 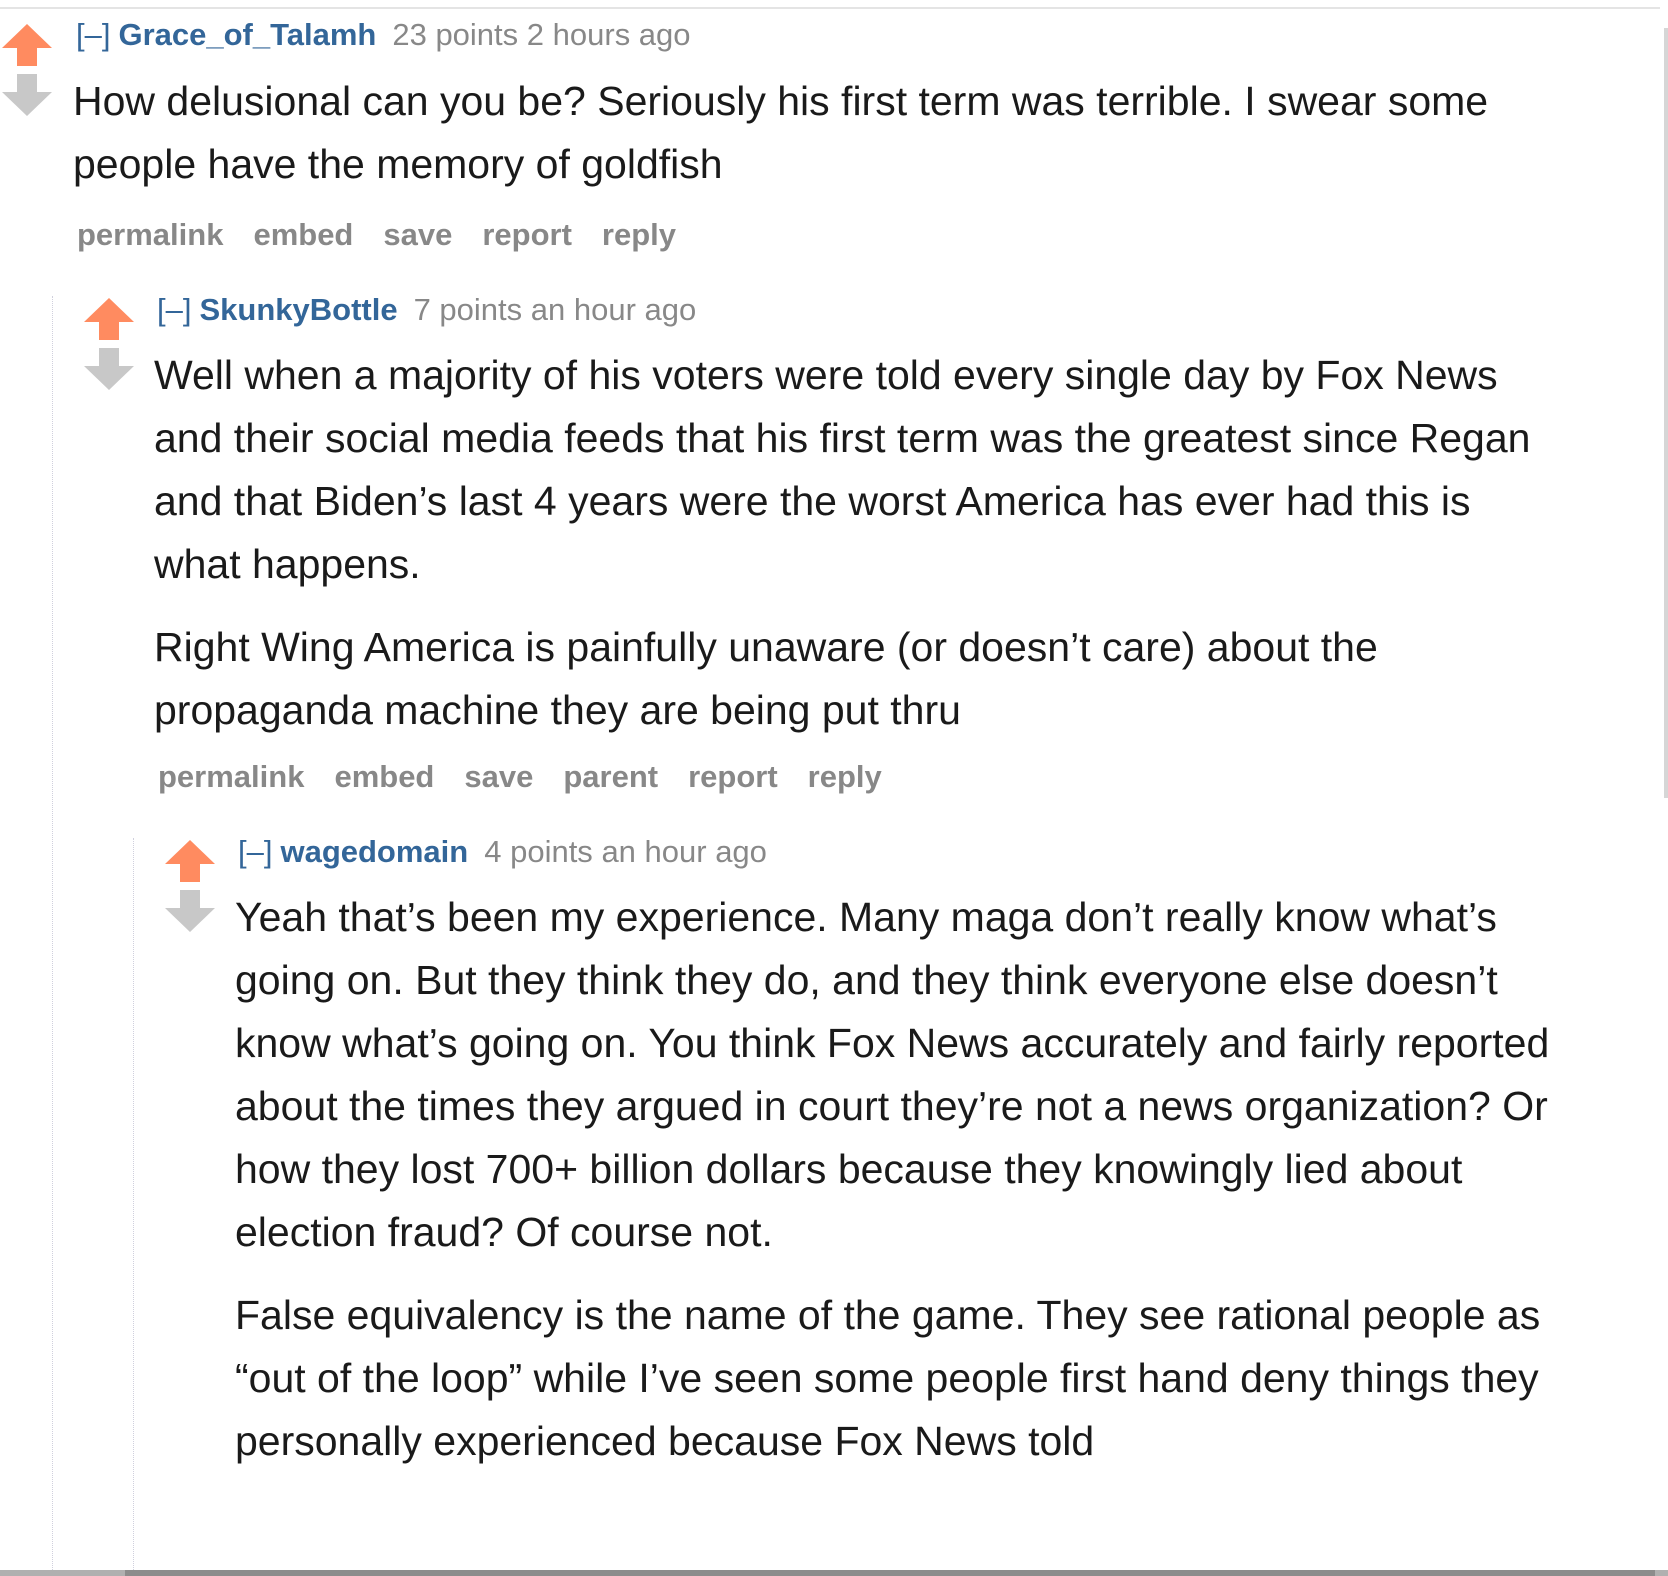 I want to click on score: 7 points, so click(x=468, y=309).